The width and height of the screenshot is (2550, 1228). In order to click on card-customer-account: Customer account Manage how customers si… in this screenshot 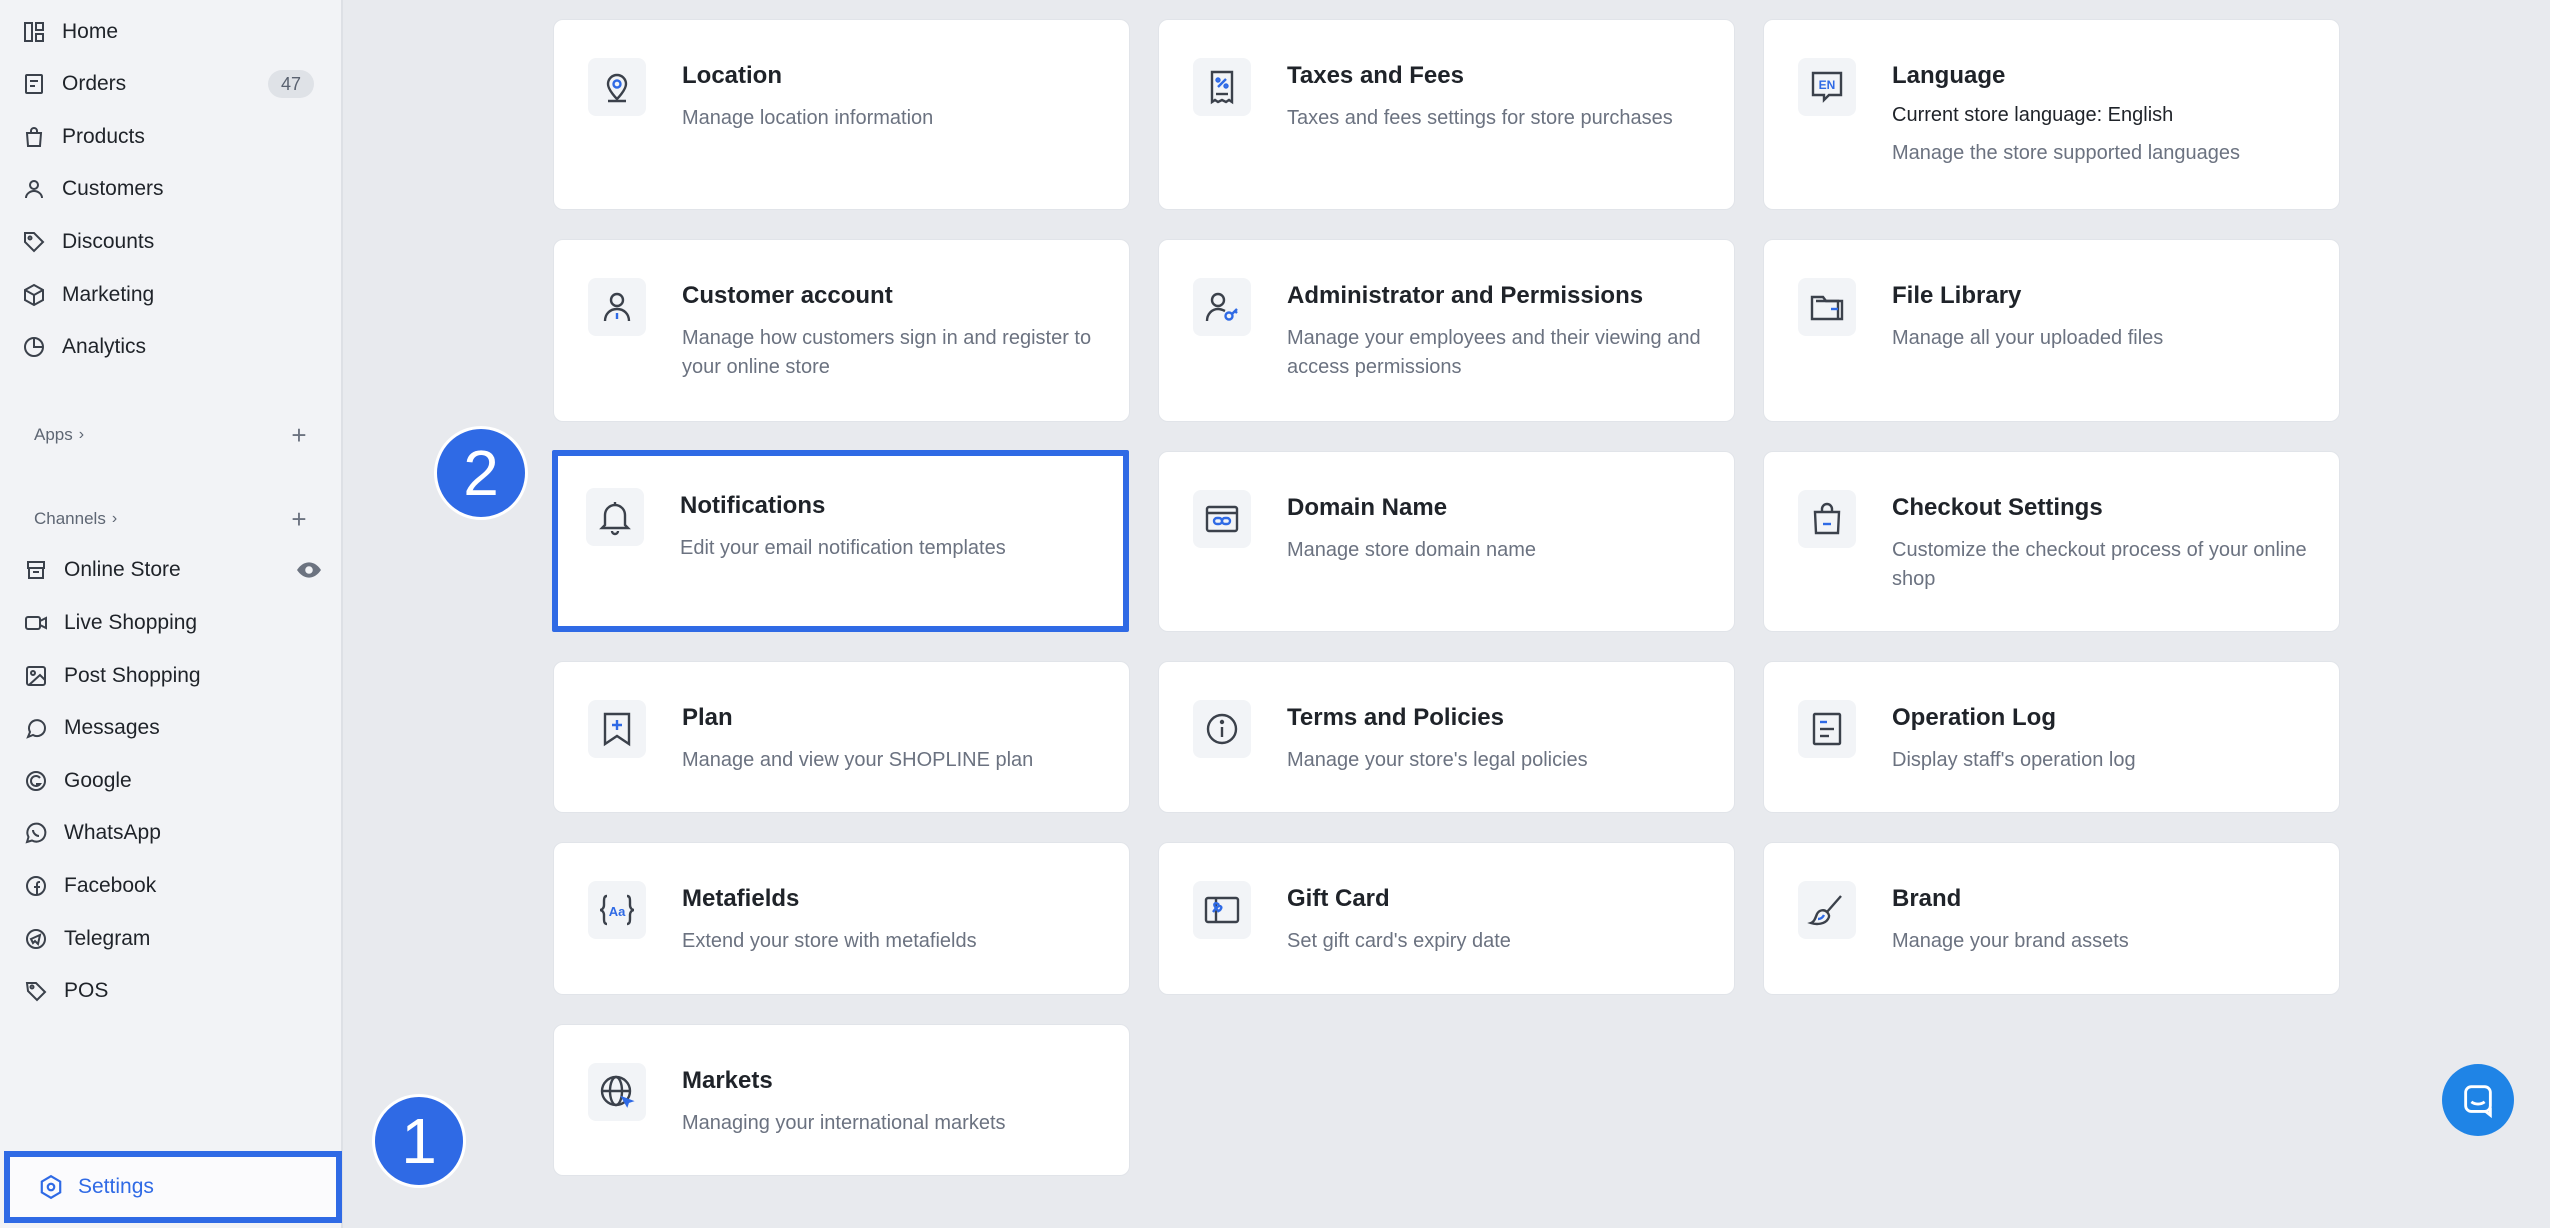, I will do `click(841, 330)`.